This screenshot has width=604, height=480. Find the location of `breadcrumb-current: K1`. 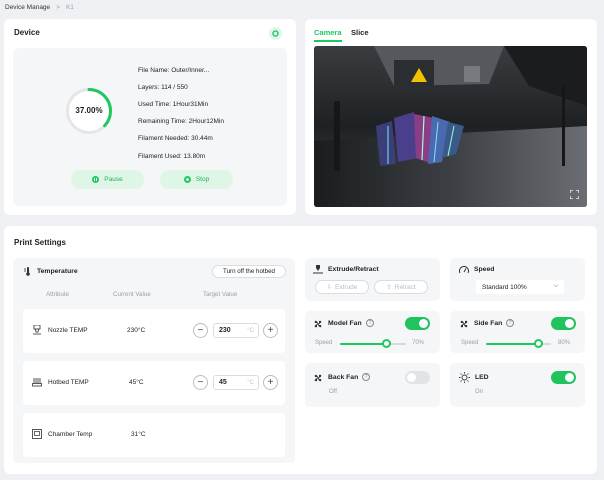

breadcrumb-current: K1 is located at coordinates (69, 7).